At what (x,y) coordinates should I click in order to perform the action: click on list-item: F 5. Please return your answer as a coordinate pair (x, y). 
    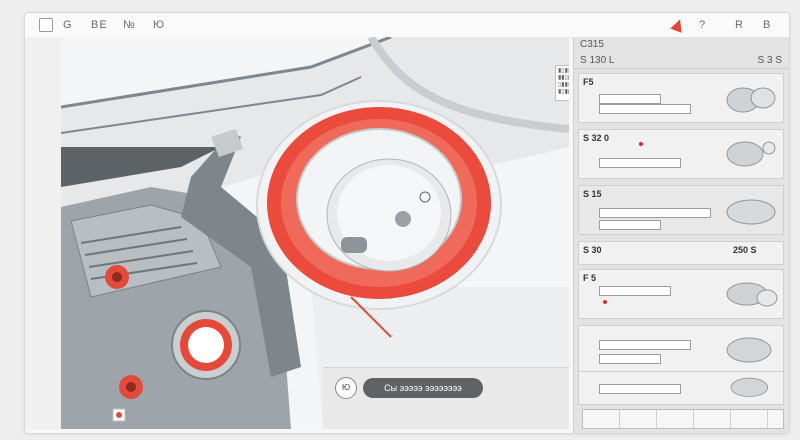
    Looking at the image, I should click on (681, 294).